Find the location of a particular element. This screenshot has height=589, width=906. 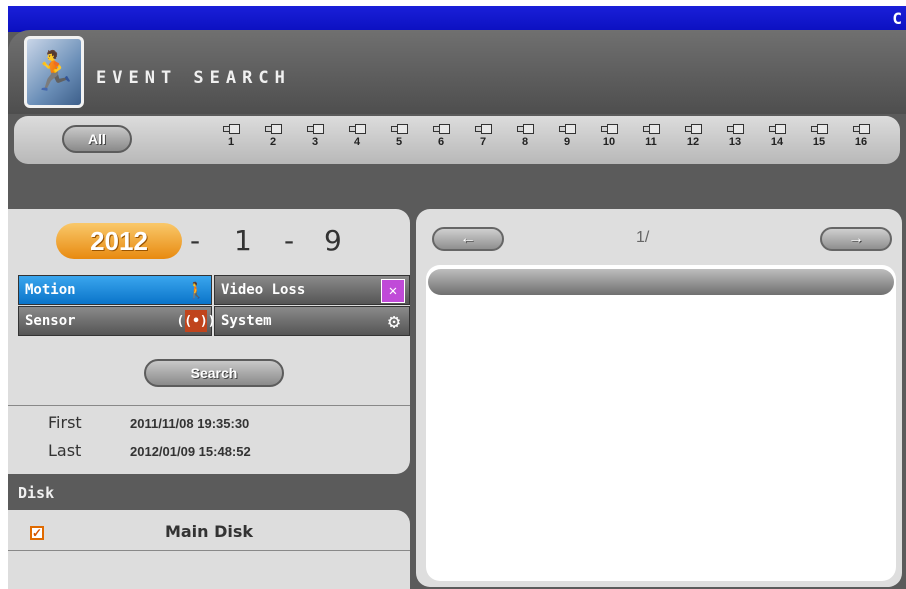

channel-number: 13 is located at coordinates (735, 142).